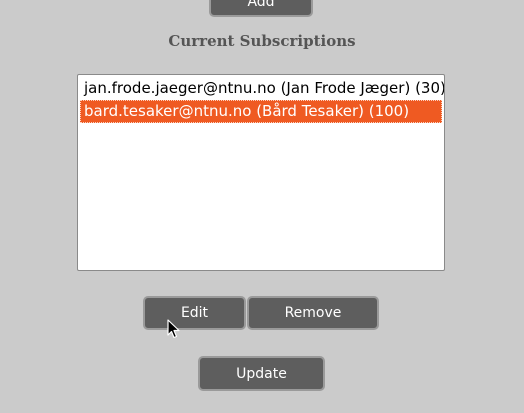 The image size is (524, 413). Describe the element at coordinates (262, 41) in the screenshot. I see `section-title: Current Subscriptions` at that location.